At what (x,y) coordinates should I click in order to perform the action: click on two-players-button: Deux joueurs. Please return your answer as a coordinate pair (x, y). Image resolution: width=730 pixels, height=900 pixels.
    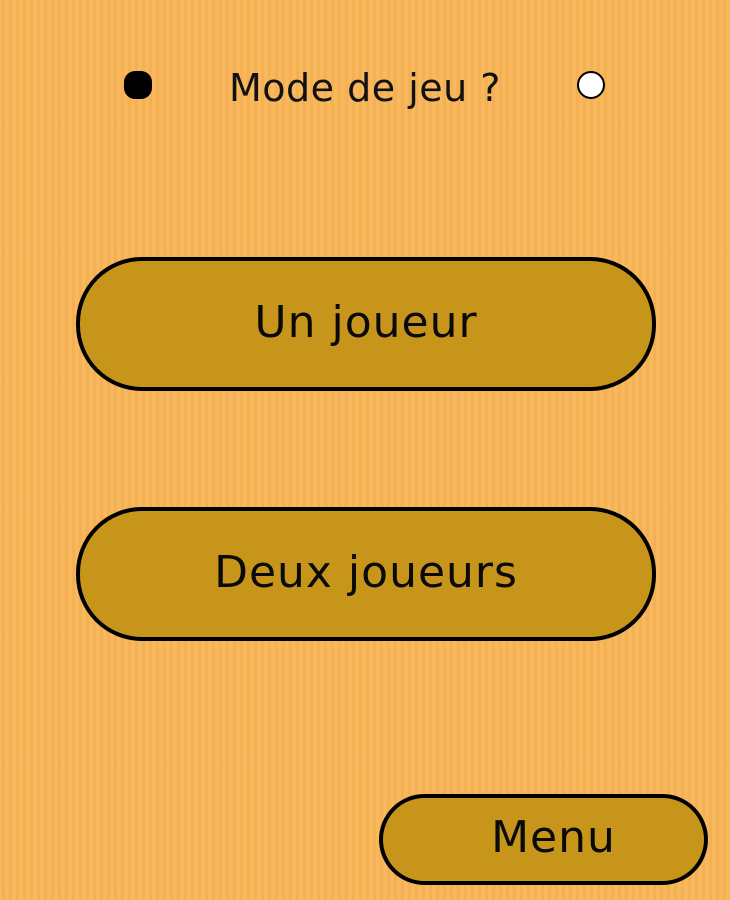
    Looking at the image, I should click on (366, 574).